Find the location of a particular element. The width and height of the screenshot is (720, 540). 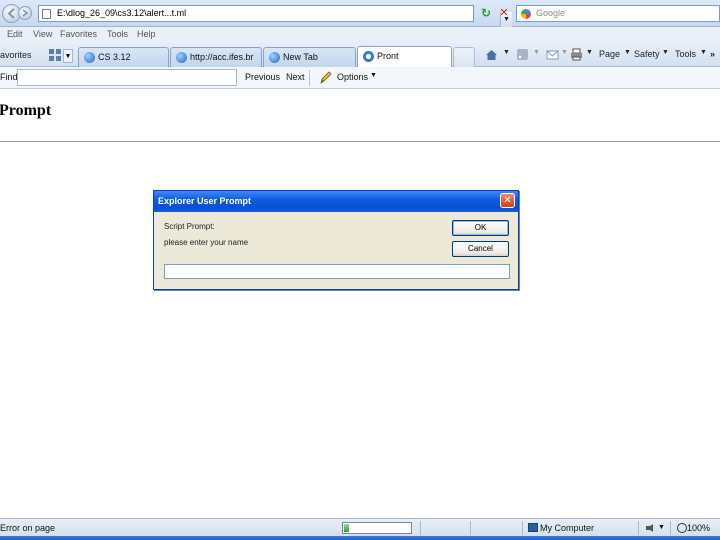

home-dropdown: ▼ is located at coordinates (506, 56).